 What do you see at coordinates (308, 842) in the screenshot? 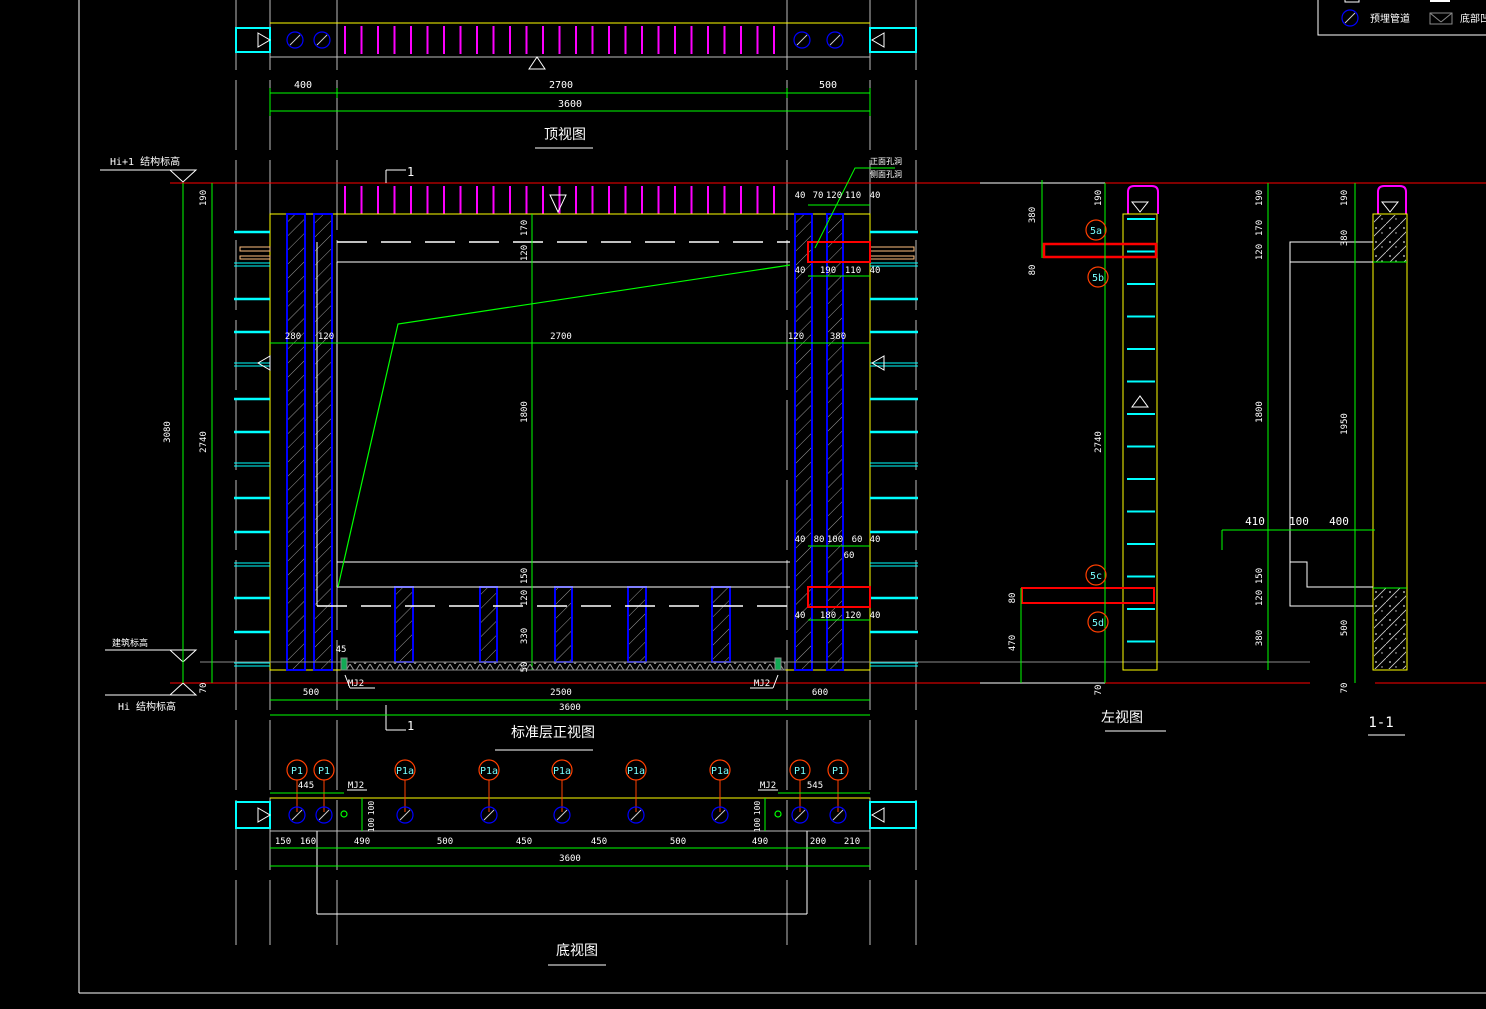
I see `dimension-label: 160` at bounding box center [308, 842].